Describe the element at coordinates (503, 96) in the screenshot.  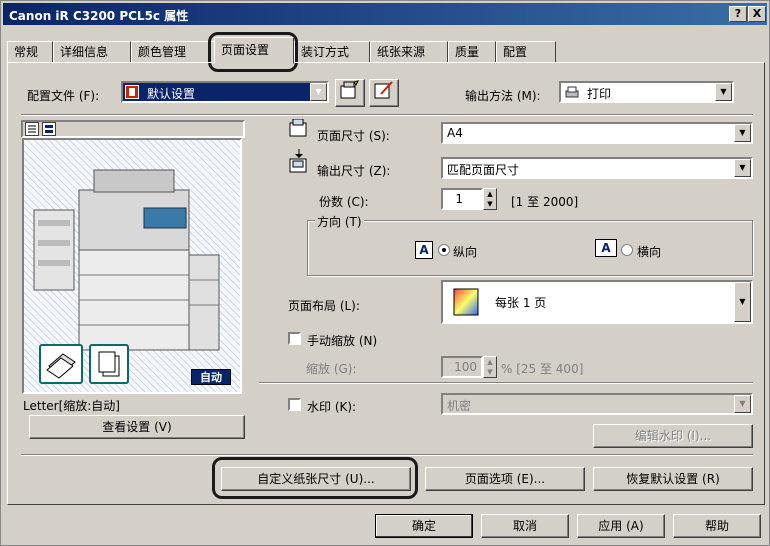
I see `output-method-label: 输出方法 (M):` at that location.